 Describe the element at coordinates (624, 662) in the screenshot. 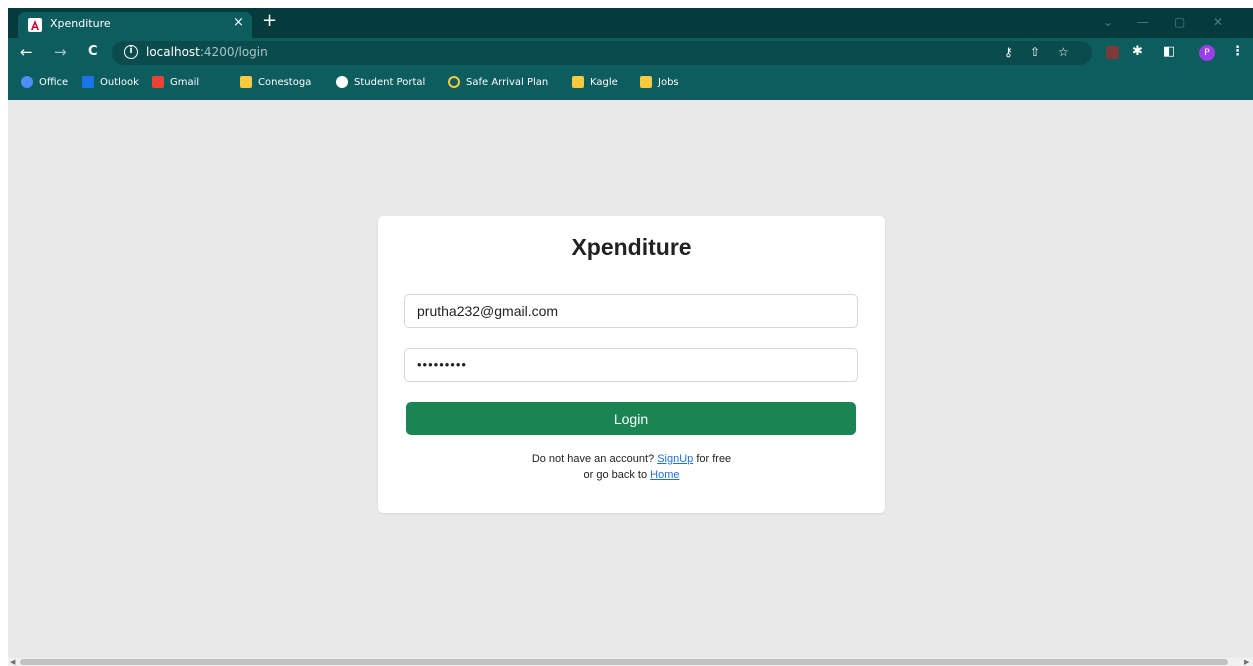

I see `scrollbar-thumb` at that location.